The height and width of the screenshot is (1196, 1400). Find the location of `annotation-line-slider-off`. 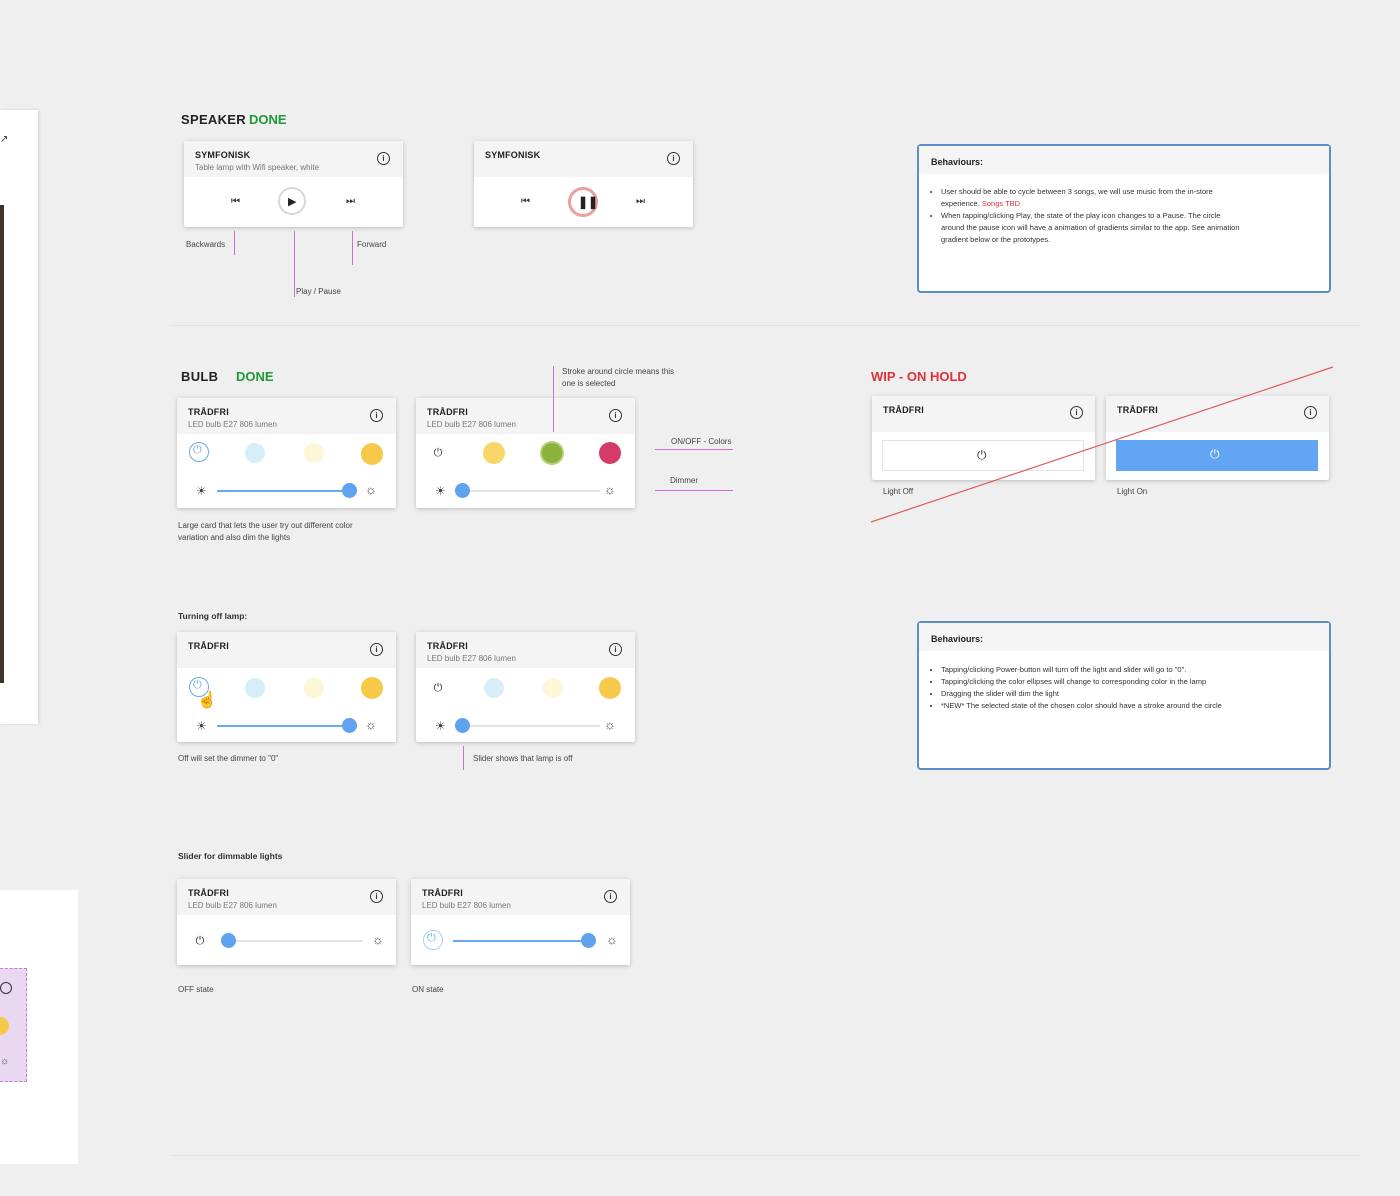

annotation-line-slider-off is located at coordinates (463, 758).